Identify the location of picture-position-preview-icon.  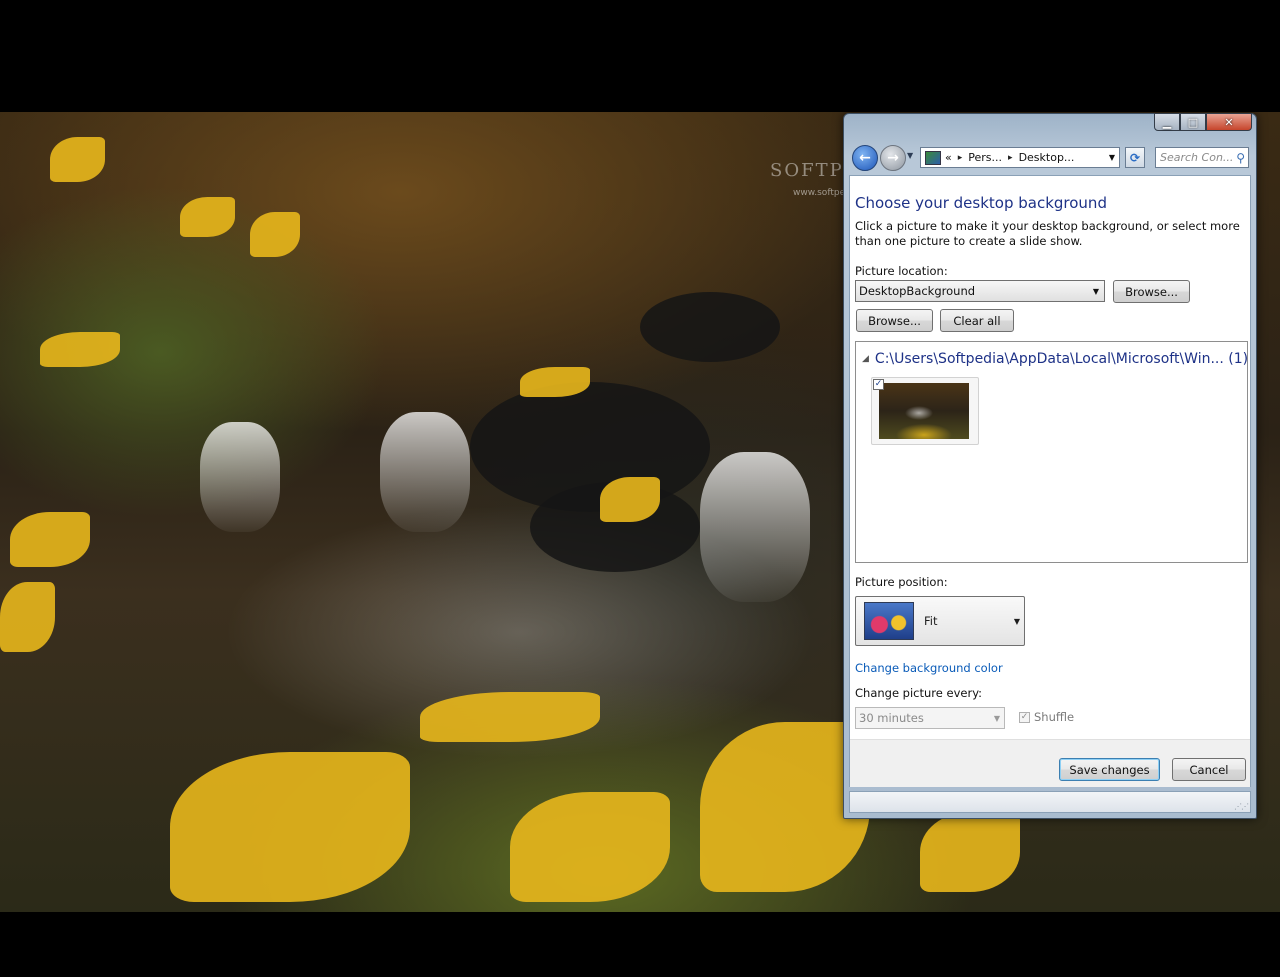
(889, 621).